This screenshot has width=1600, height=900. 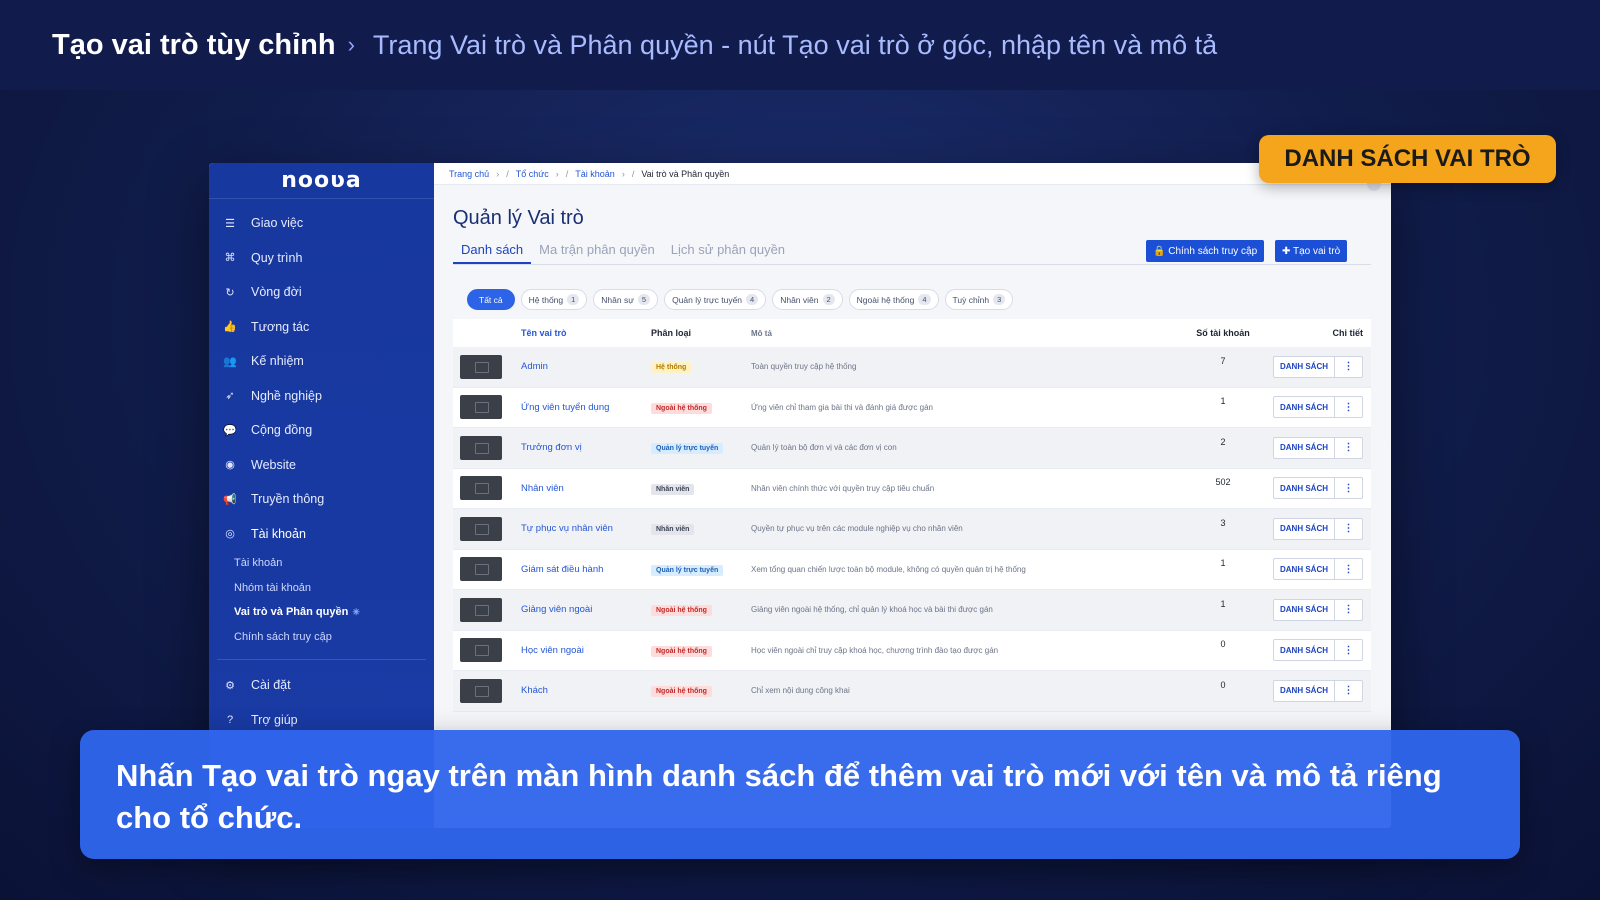 I want to click on sidebar-item: ⌘ Quy trình, so click(x=321, y=258).